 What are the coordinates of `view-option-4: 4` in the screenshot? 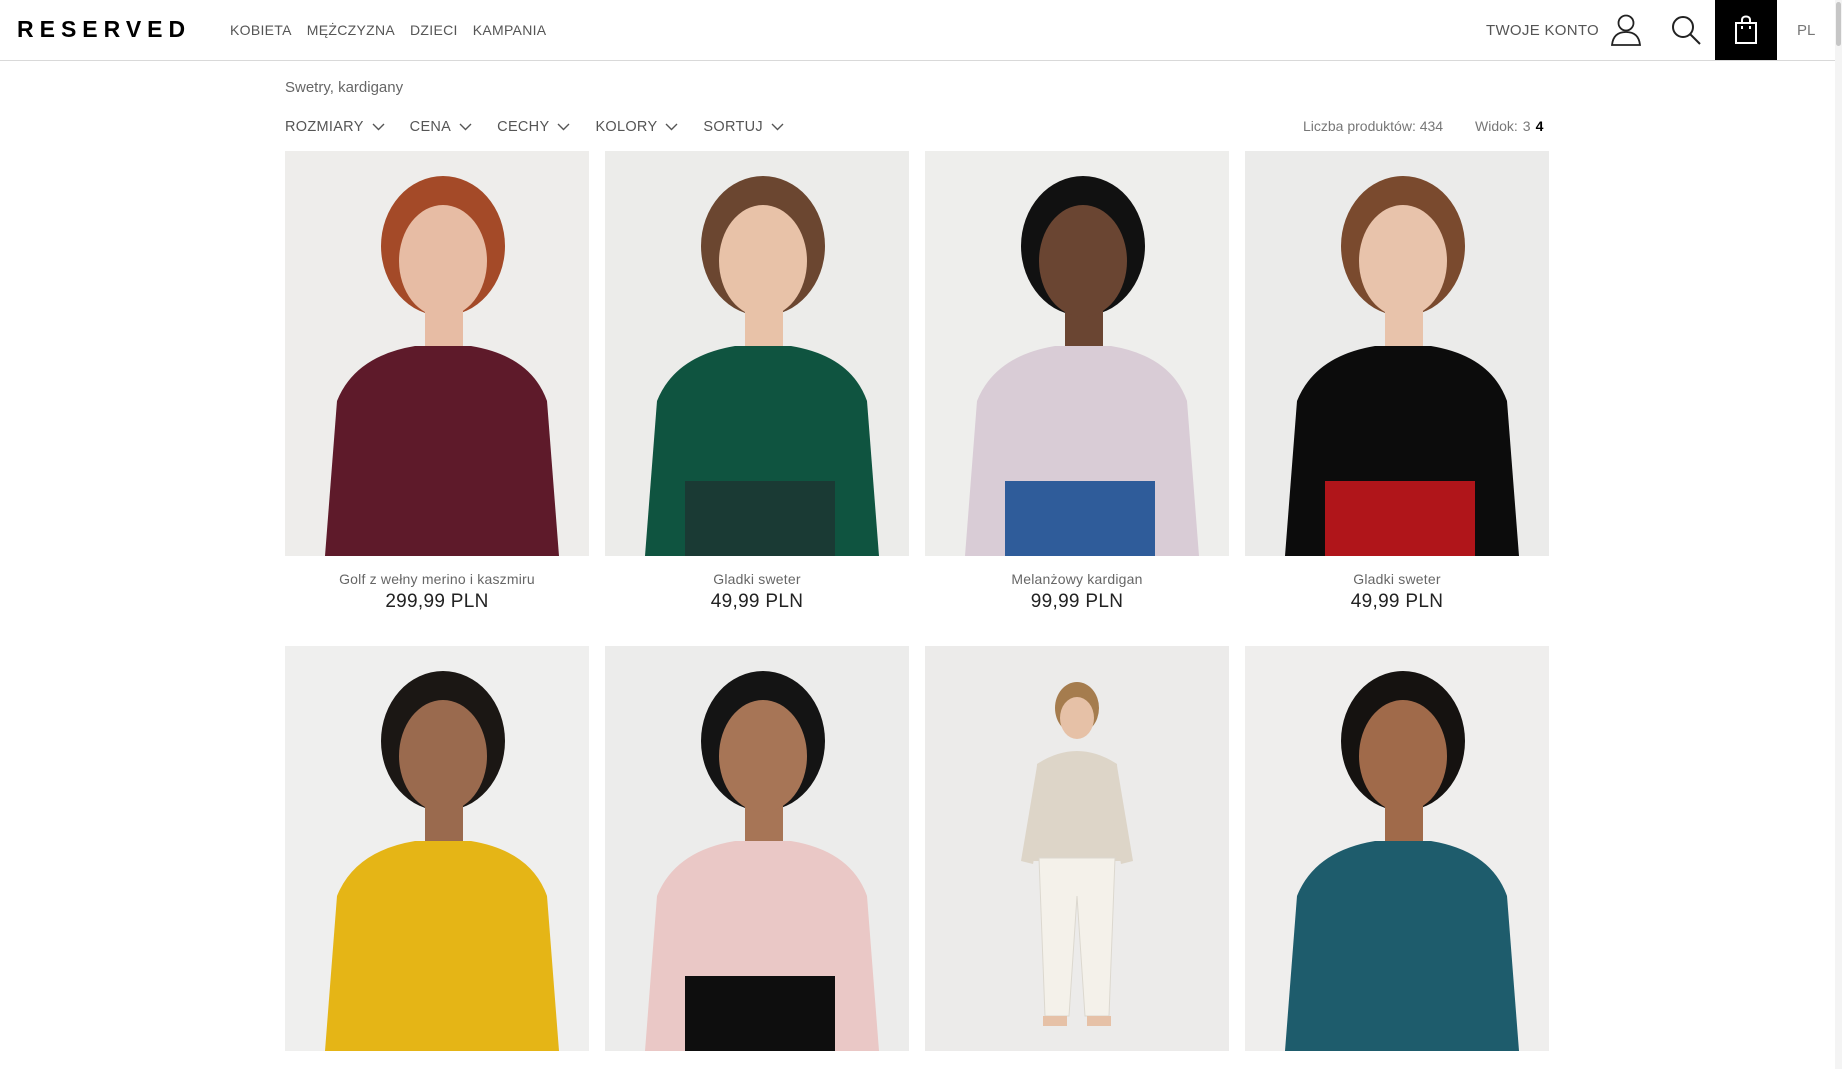 It's located at (1540, 126).